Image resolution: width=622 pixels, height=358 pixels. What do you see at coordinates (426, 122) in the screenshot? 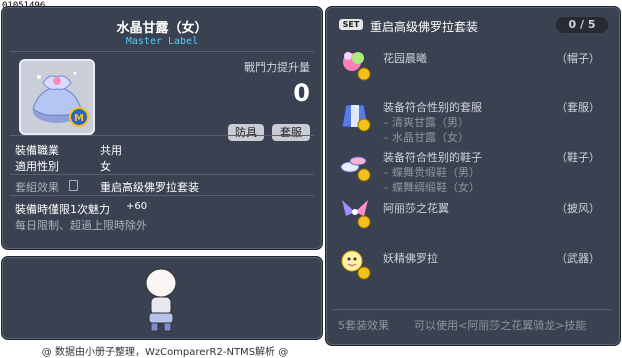
I see `set-item-variant: – 清爽甘露（男）` at bounding box center [426, 122].